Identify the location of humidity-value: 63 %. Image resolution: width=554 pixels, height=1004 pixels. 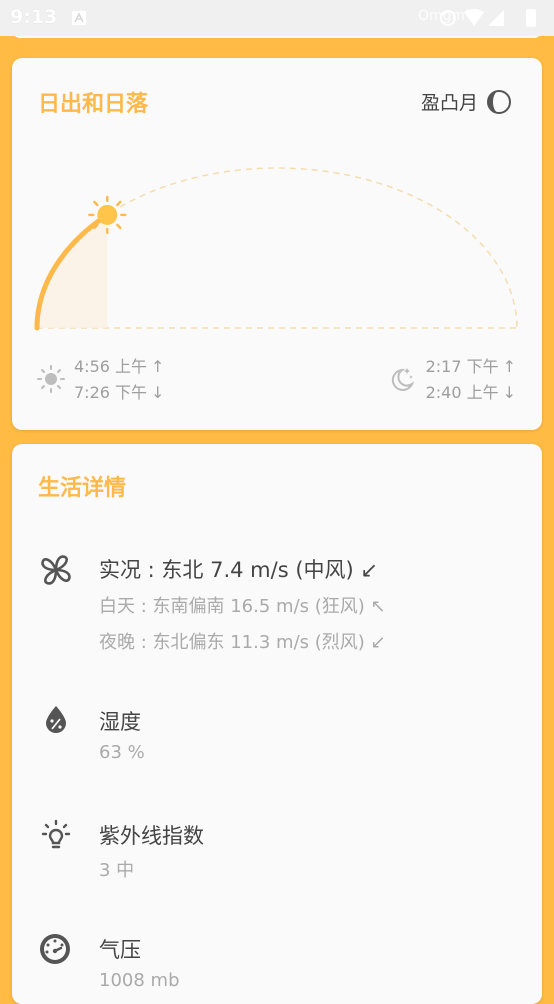
(122, 752).